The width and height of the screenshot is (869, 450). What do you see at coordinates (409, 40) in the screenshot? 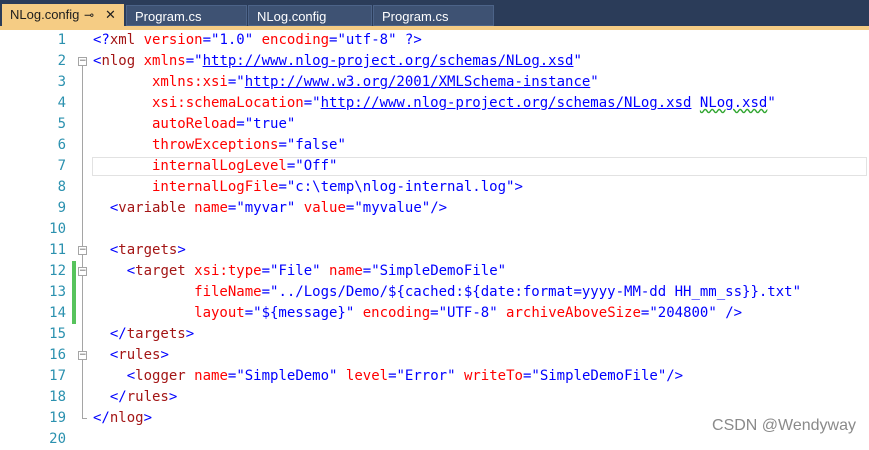
I see `code-token: ?>` at bounding box center [409, 40].